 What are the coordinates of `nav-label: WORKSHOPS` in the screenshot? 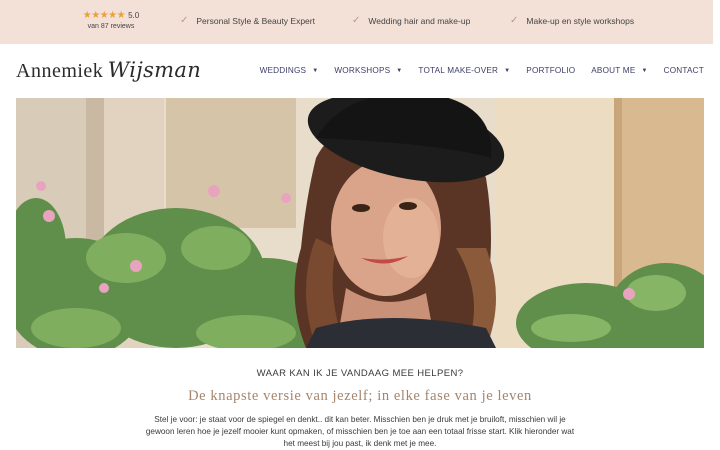 It's located at (362, 70).